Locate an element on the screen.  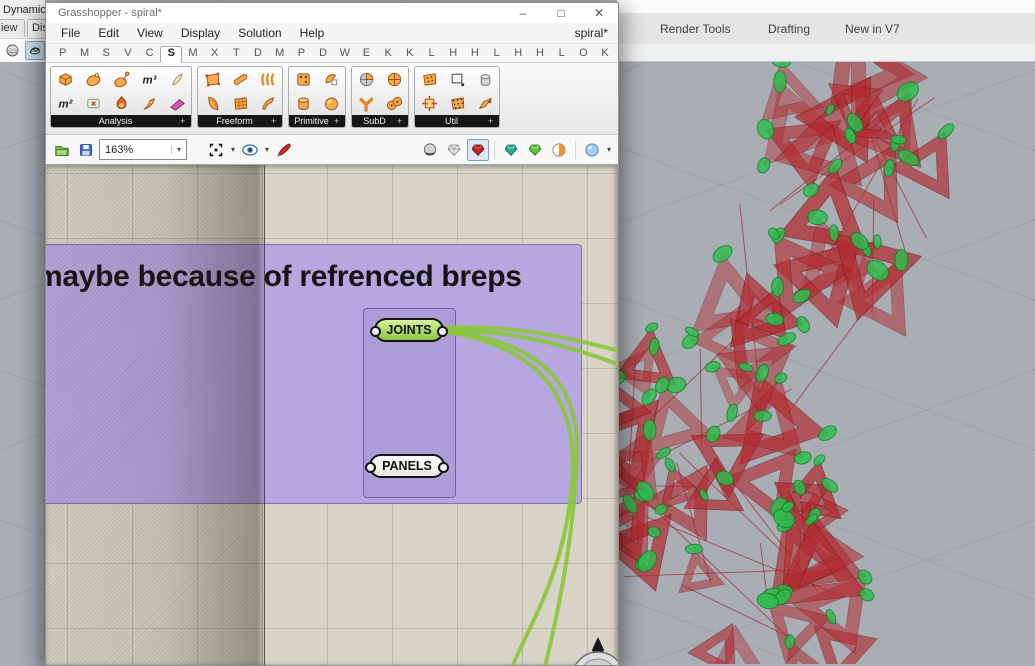
ribbon-tab-13: W is located at coordinates (345, 54).